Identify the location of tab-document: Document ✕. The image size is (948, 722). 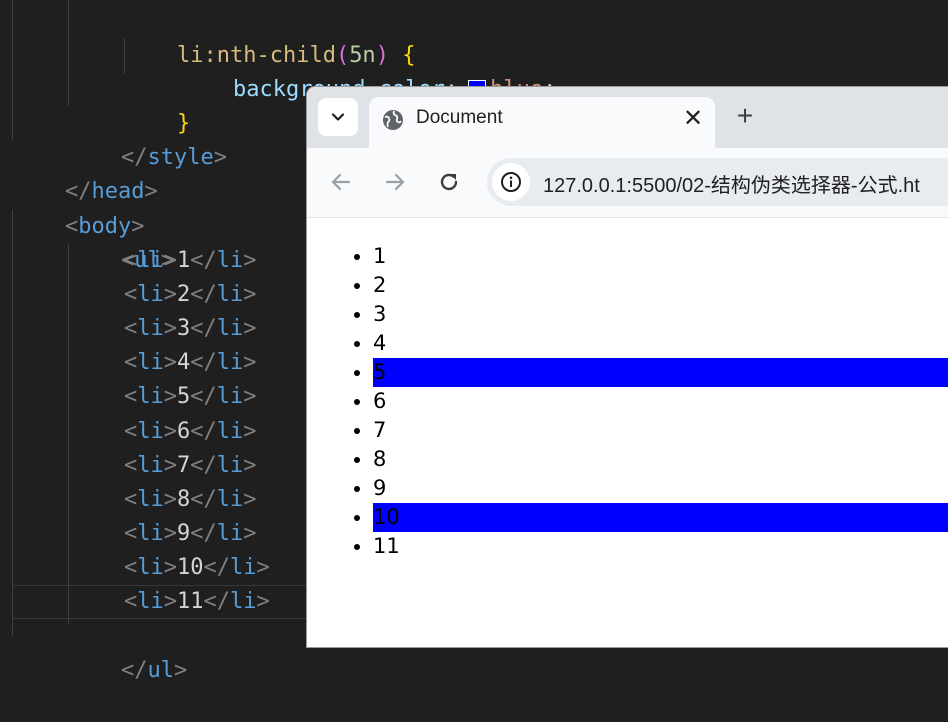
(542, 122).